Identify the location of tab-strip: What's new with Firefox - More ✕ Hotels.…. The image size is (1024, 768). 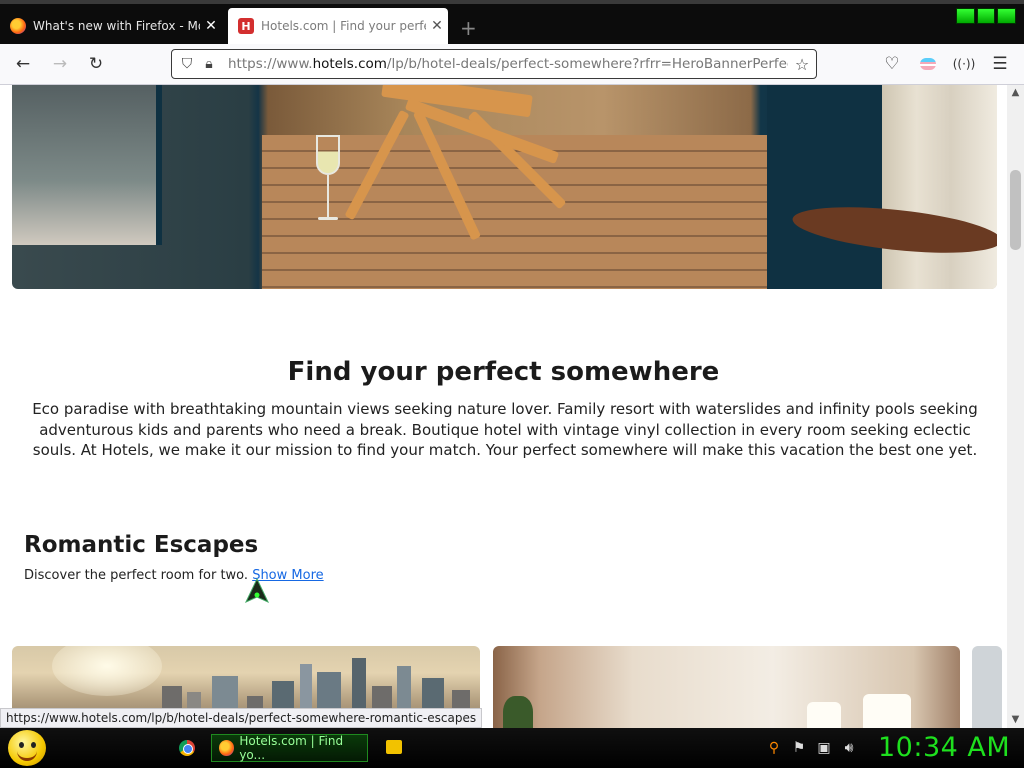
(512, 22).